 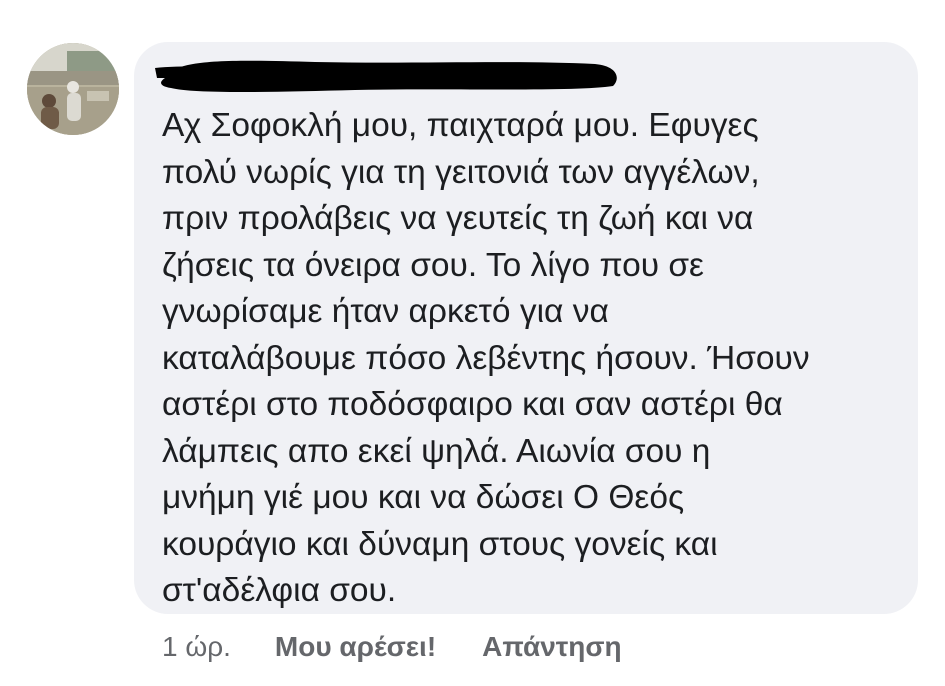 I want to click on reply-button: Απάντηση, so click(x=552, y=647).